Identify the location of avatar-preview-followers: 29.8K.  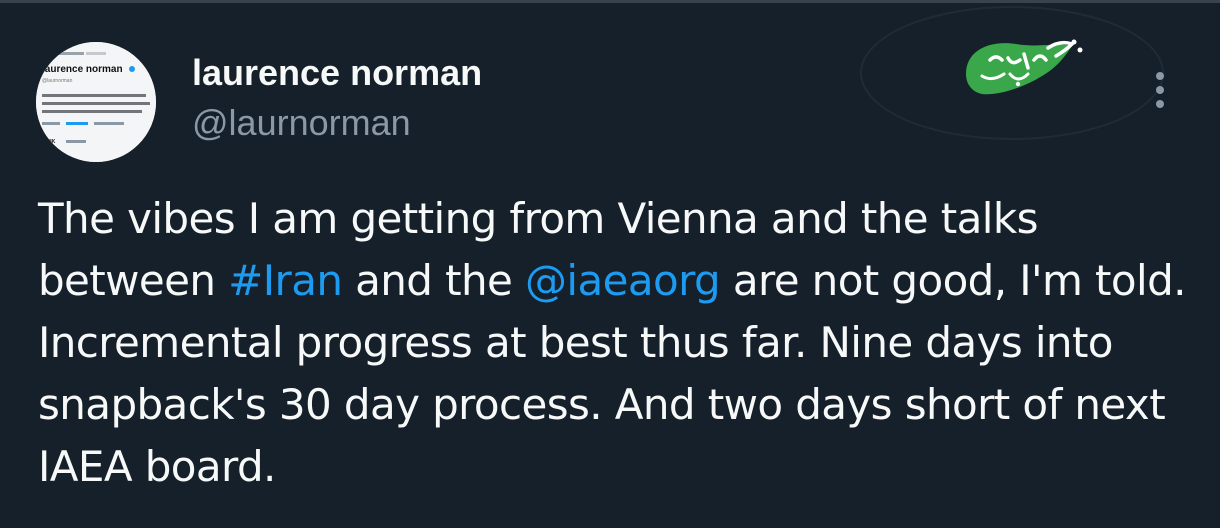
(49, 142).